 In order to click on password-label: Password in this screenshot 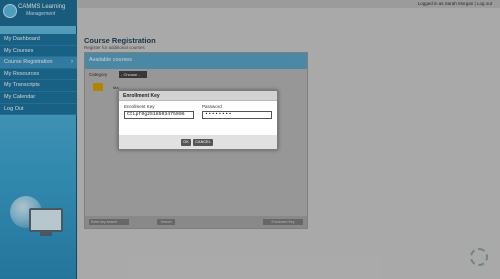, I will do `click(212, 106)`.